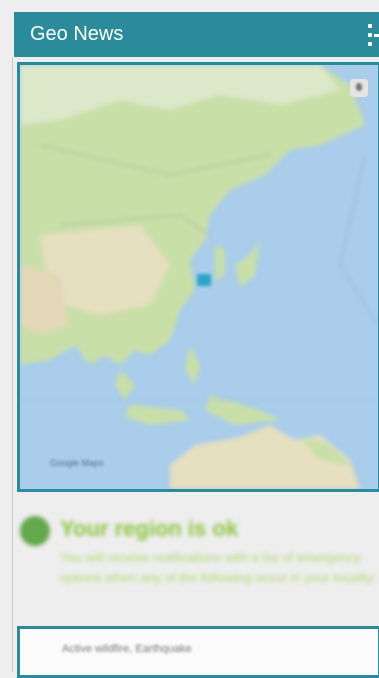  Describe the element at coordinates (204, 280) in the screenshot. I see `current-location-marker` at that location.